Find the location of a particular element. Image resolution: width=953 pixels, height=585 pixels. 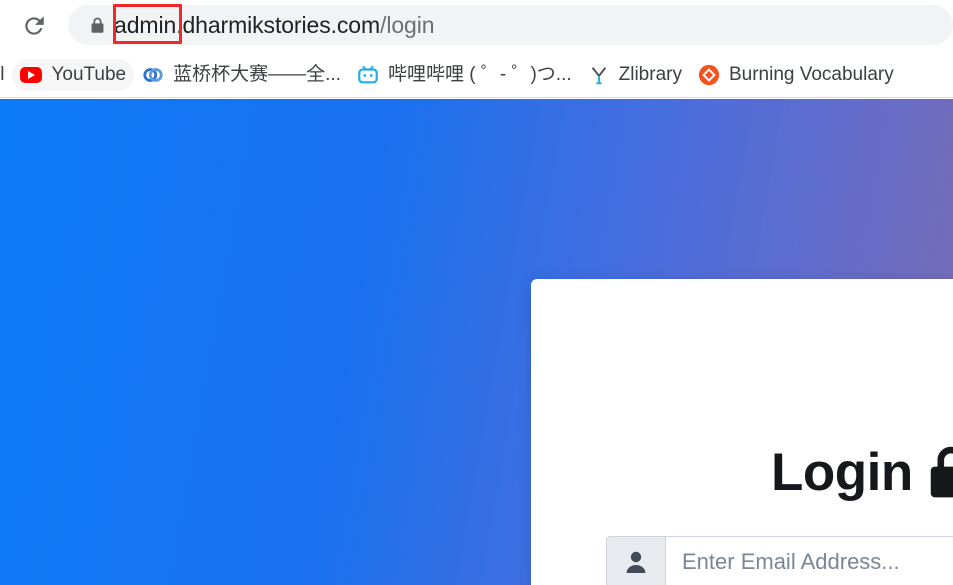

reload-icon is located at coordinates (34, 25).